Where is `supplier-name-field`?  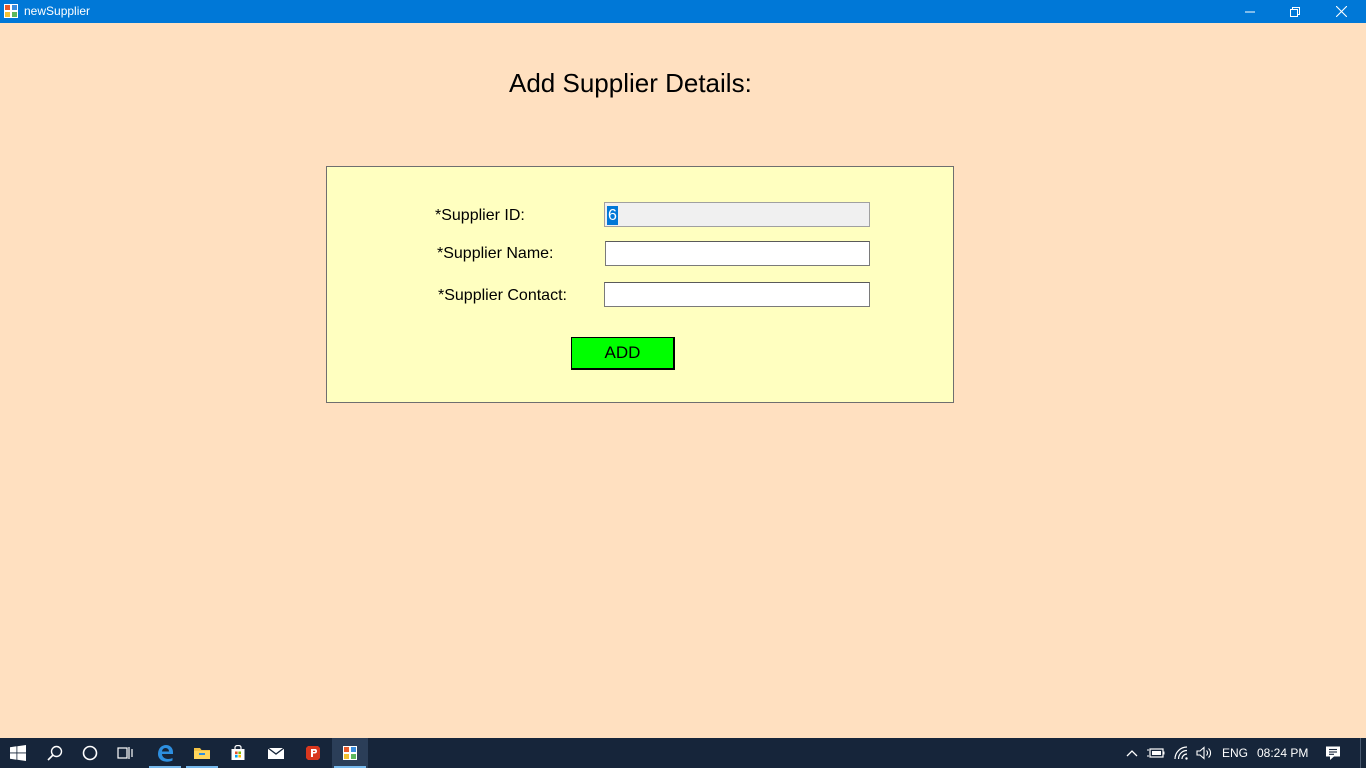 supplier-name-field is located at coordinates (737, 253).